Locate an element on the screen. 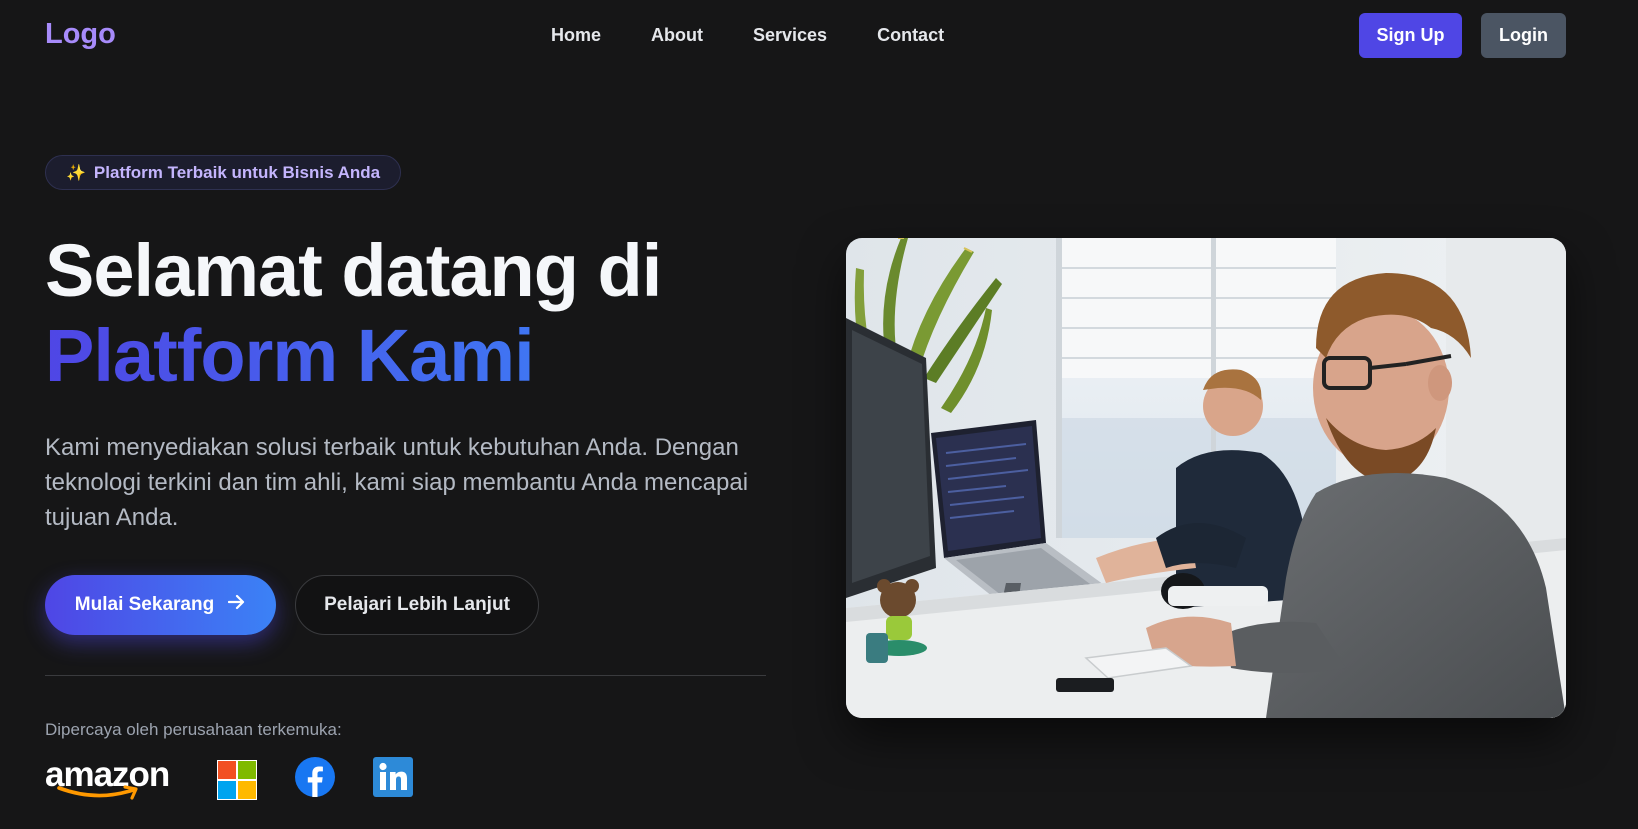  arrow-right-icon is located at coordinates (237, 605).